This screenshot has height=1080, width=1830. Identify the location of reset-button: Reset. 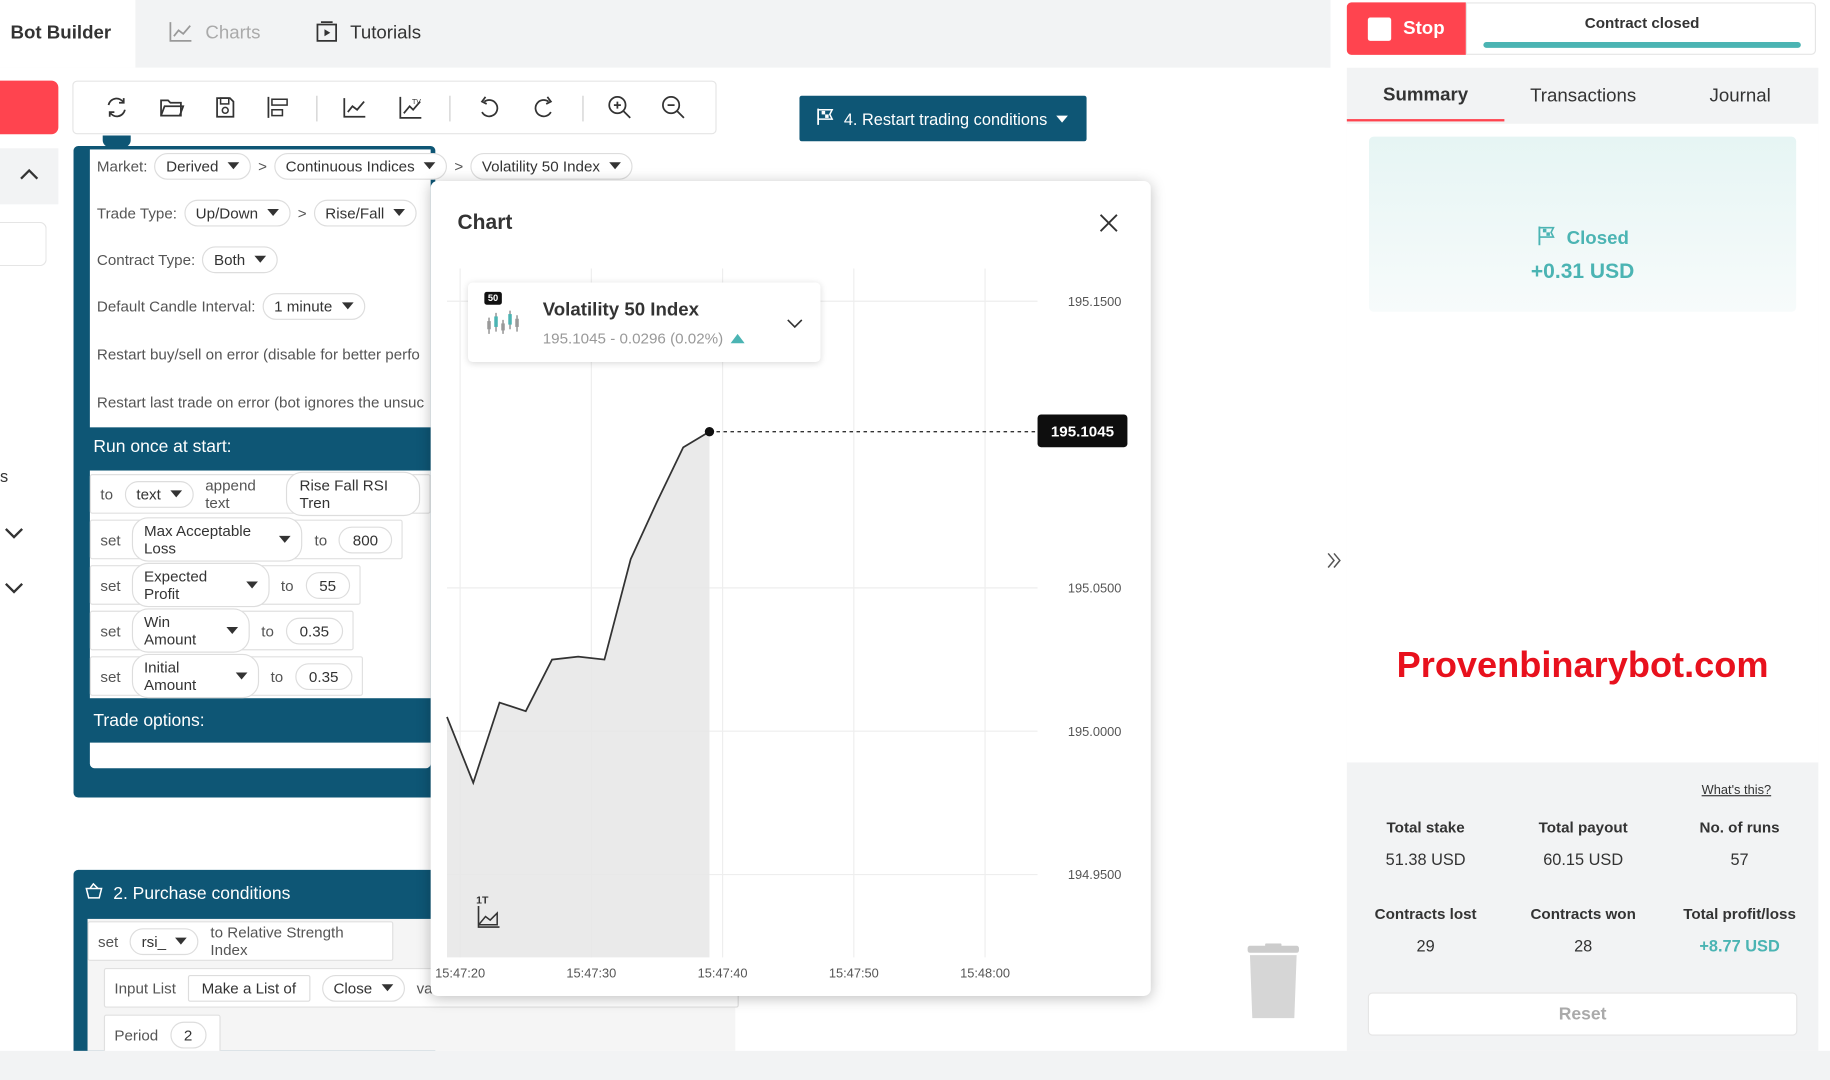
(1582, 1014).